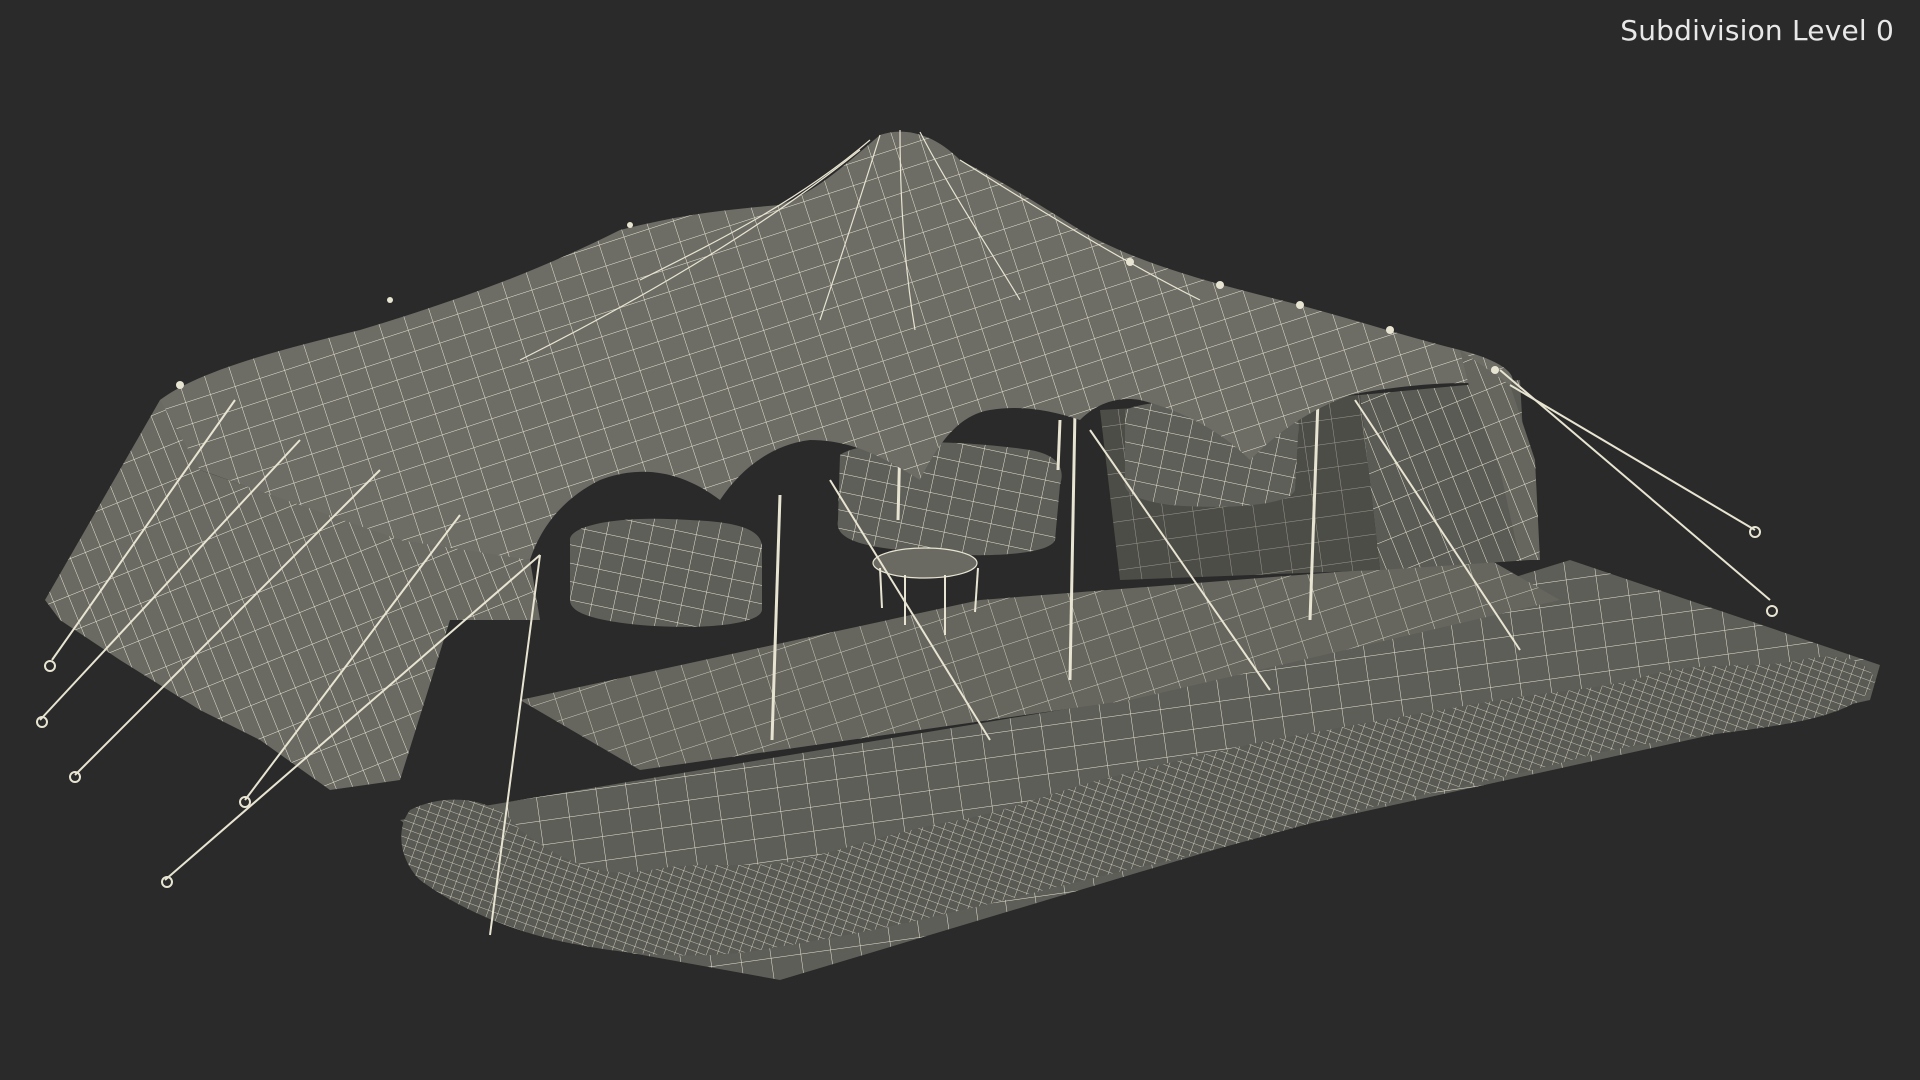 The width and height of the screenshot is (1920, 1080). What do you see at coordinates (666, 572) in the screenshot?
I see `cushion-left` at bounding box center [666, 572].